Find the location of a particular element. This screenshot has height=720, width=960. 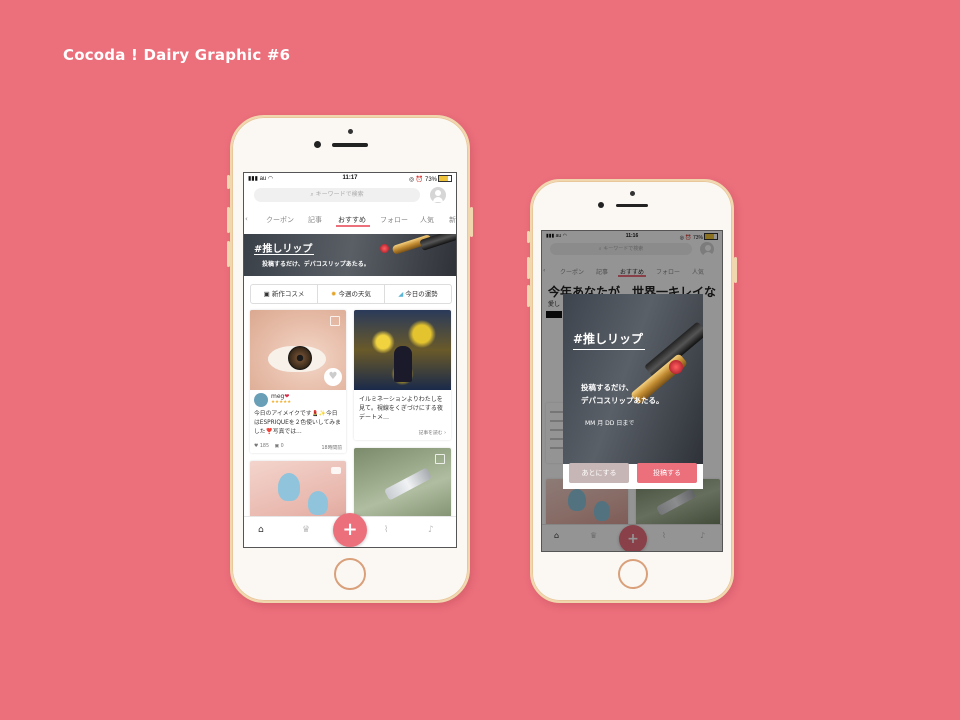

create-post-button: + is located at coordinates (350, 530).